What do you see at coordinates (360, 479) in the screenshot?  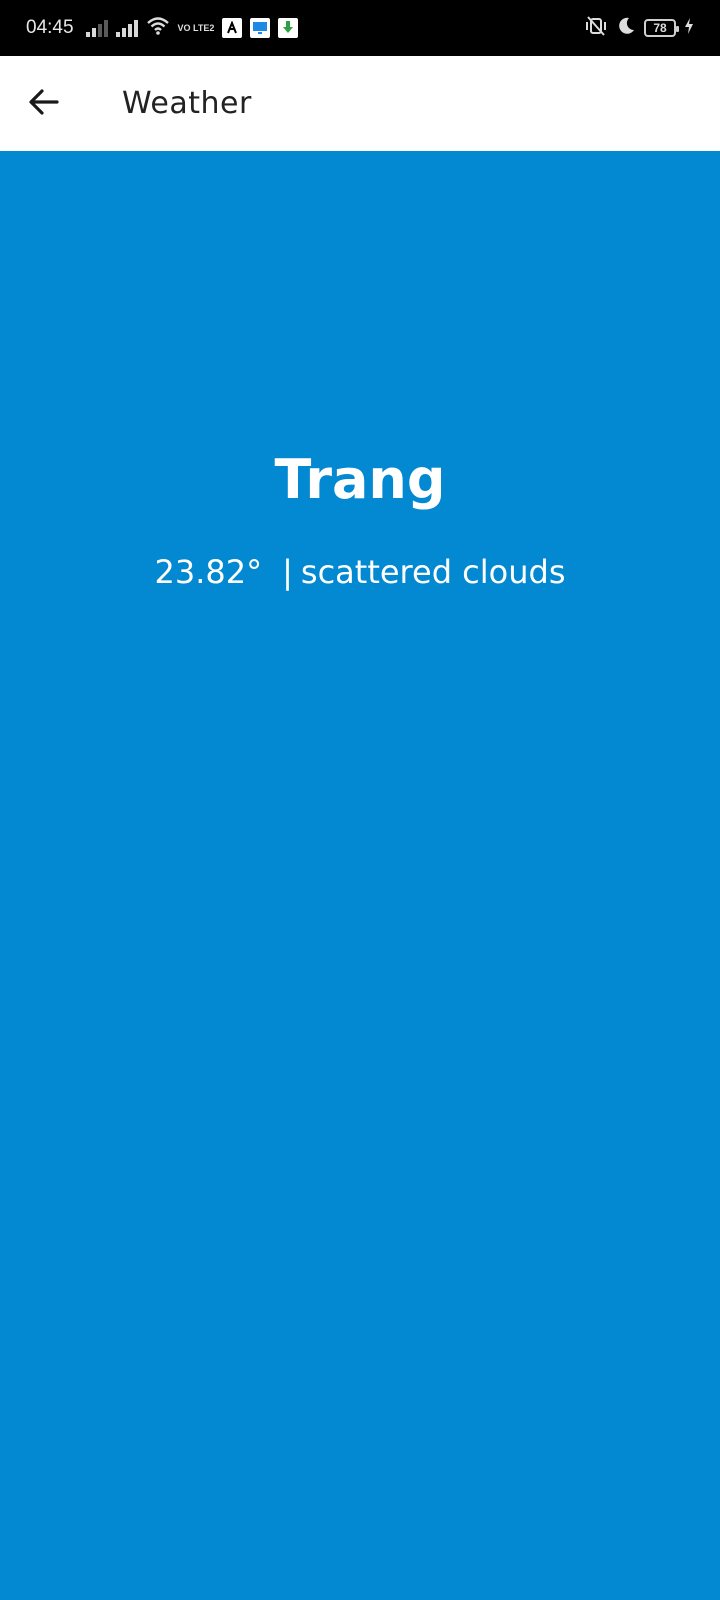 I see `city-name: Trang` at bounding box center [360, 479].